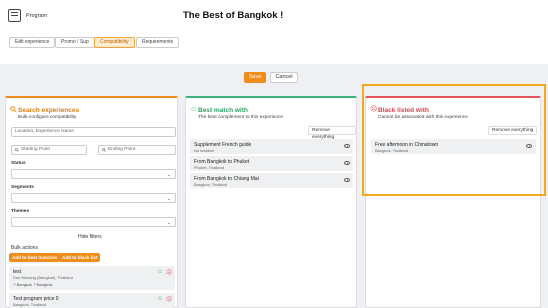 Image resolution: width=548 pixels, height=308 pixels. I want to click on starting-point-placeholder: Starting Point, so click(35, 149).